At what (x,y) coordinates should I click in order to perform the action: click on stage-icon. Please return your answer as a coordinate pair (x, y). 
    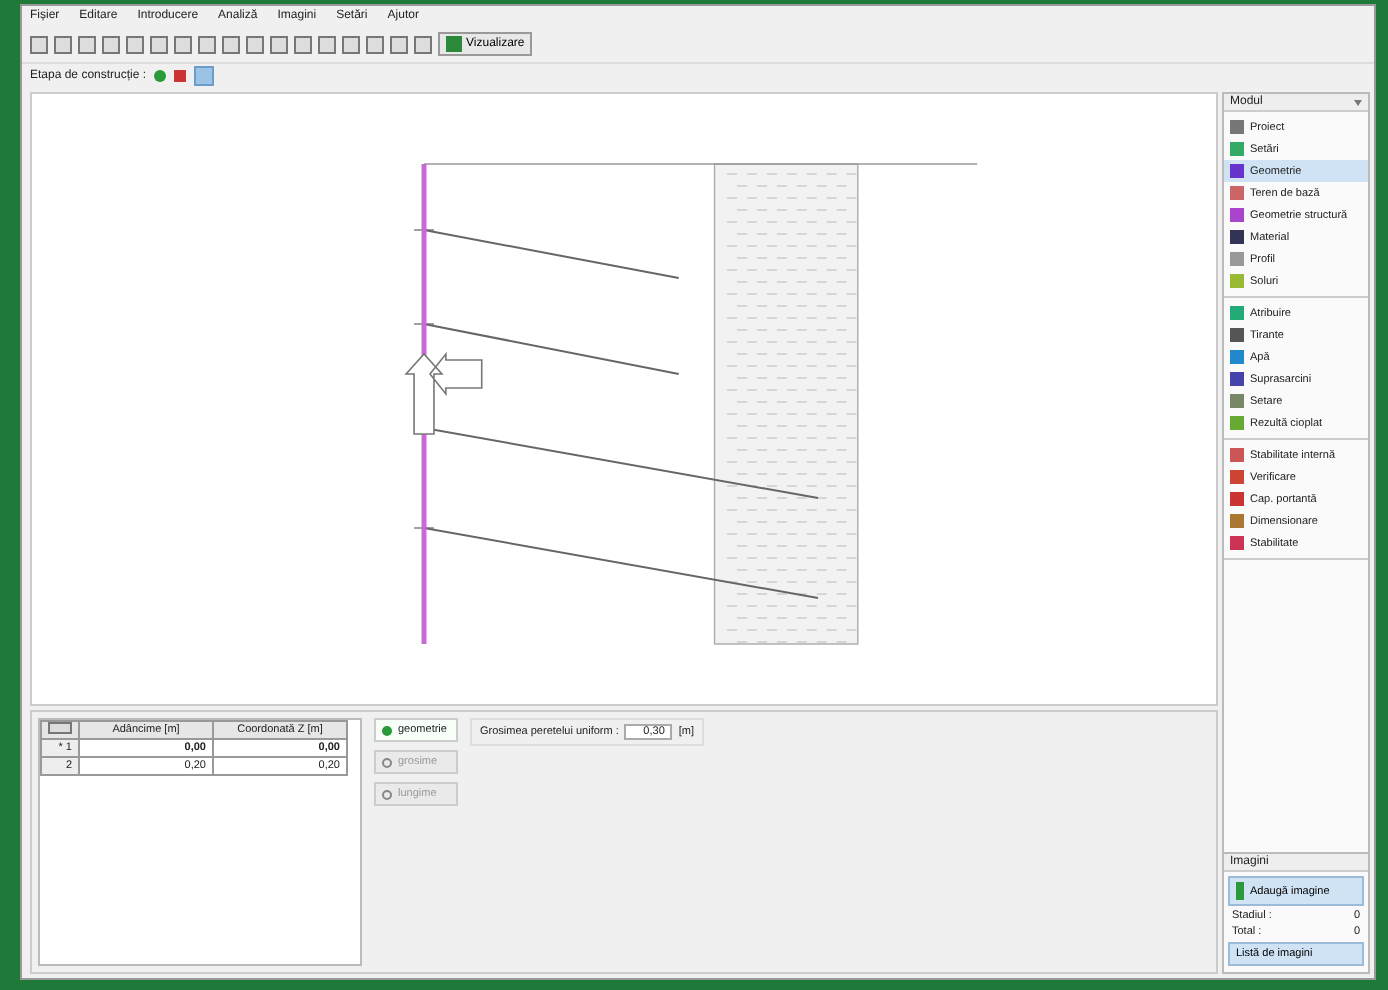
    Looking at the image, I should click on (204, 76).